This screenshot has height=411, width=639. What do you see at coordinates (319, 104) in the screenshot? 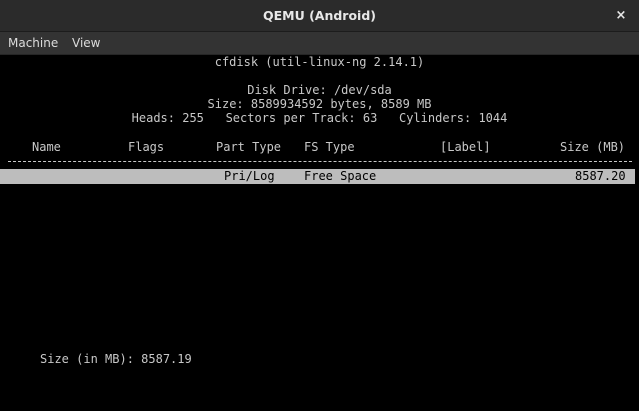
I see `disk-size-line: Size: 8589934592 bytes, 8589 MB` at bounding box center [319, 104].